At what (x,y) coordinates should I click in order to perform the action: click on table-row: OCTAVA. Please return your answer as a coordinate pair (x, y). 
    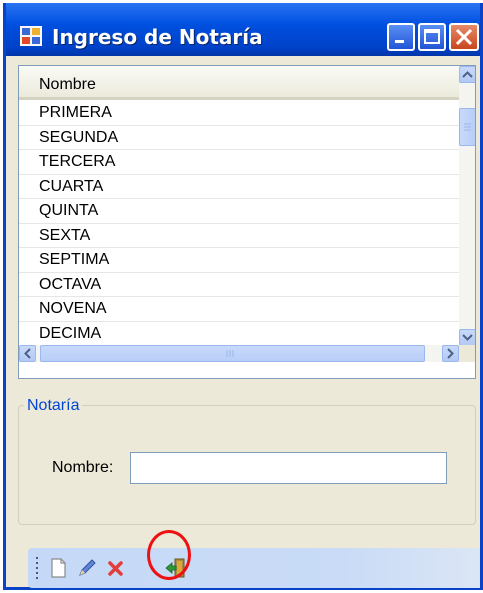
    Looking at the image, I should click on (239, 285).